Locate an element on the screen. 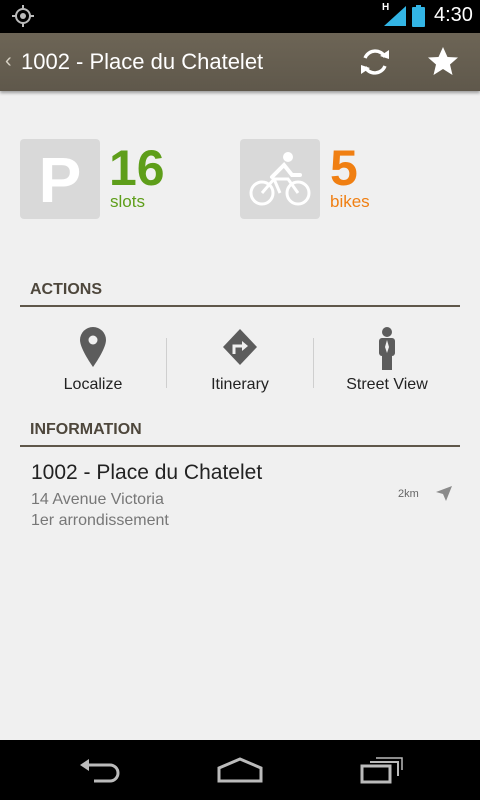 The width and height of the screenshot is (480, 800). bikes-label: bikes is located at coordinates (350, 201).